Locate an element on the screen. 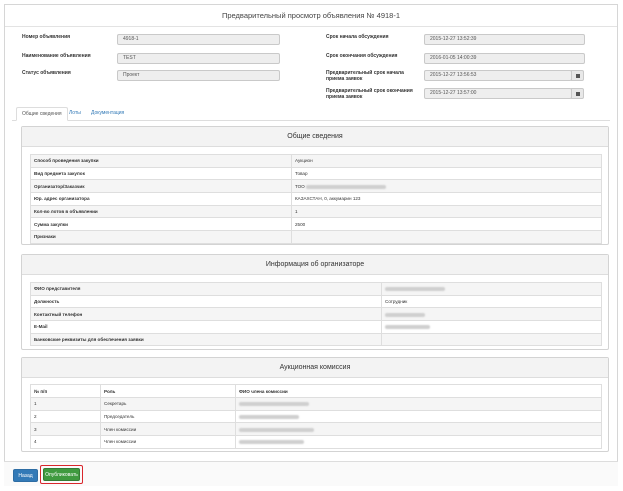  application-start-calendar-button is located at coordinates (577, 75).